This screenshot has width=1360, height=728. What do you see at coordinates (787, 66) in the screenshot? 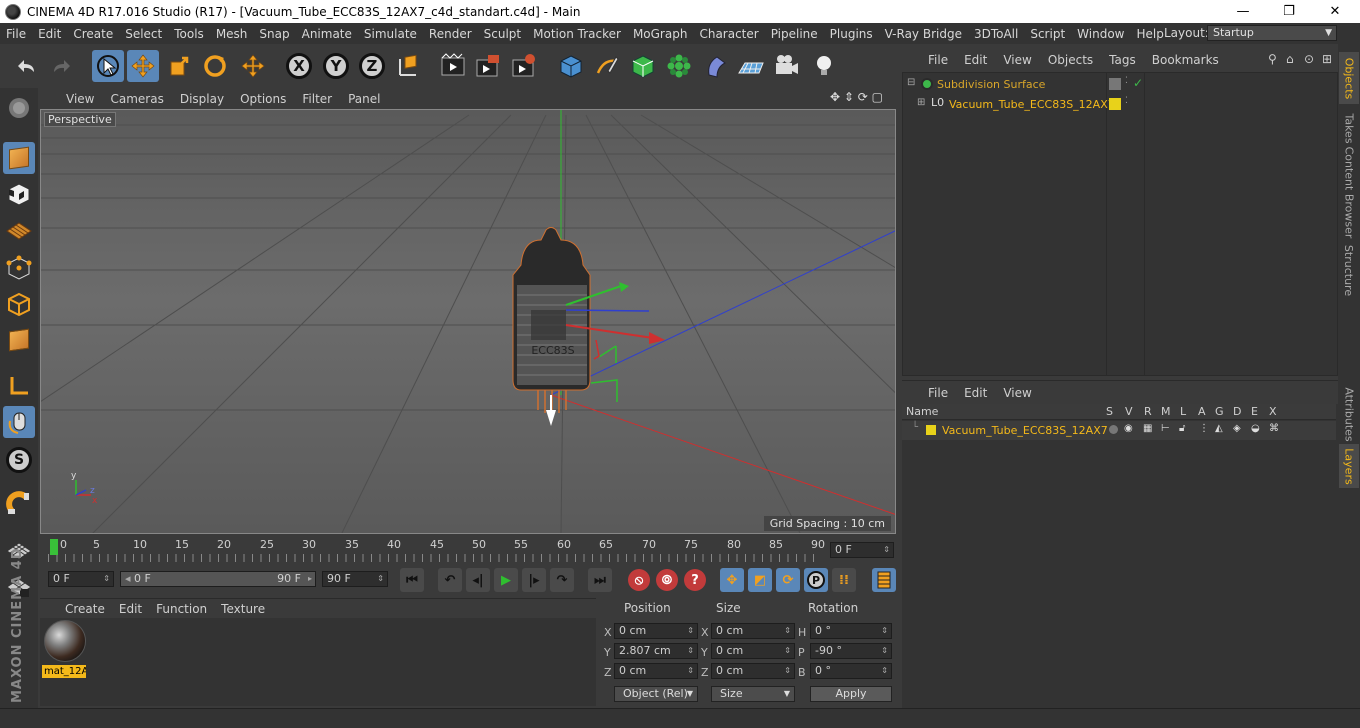
I see `camera-object-icon` at bounding box center [787, 66].